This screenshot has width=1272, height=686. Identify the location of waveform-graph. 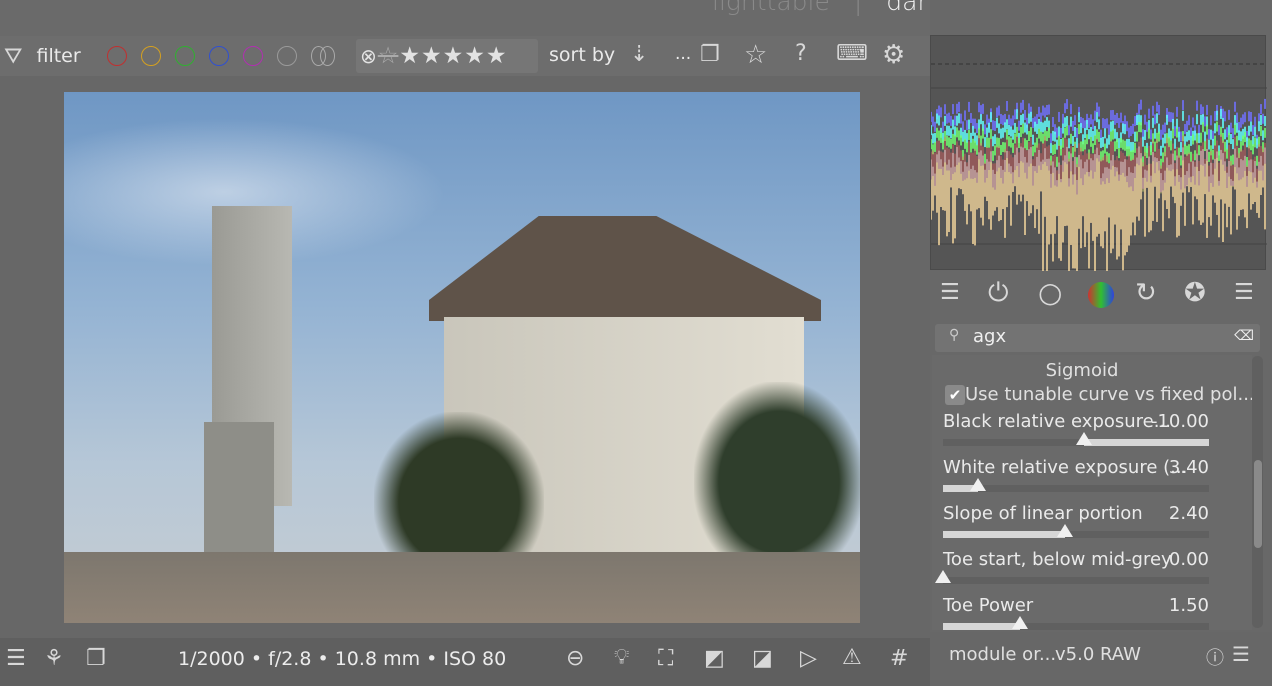
(1098, 169).